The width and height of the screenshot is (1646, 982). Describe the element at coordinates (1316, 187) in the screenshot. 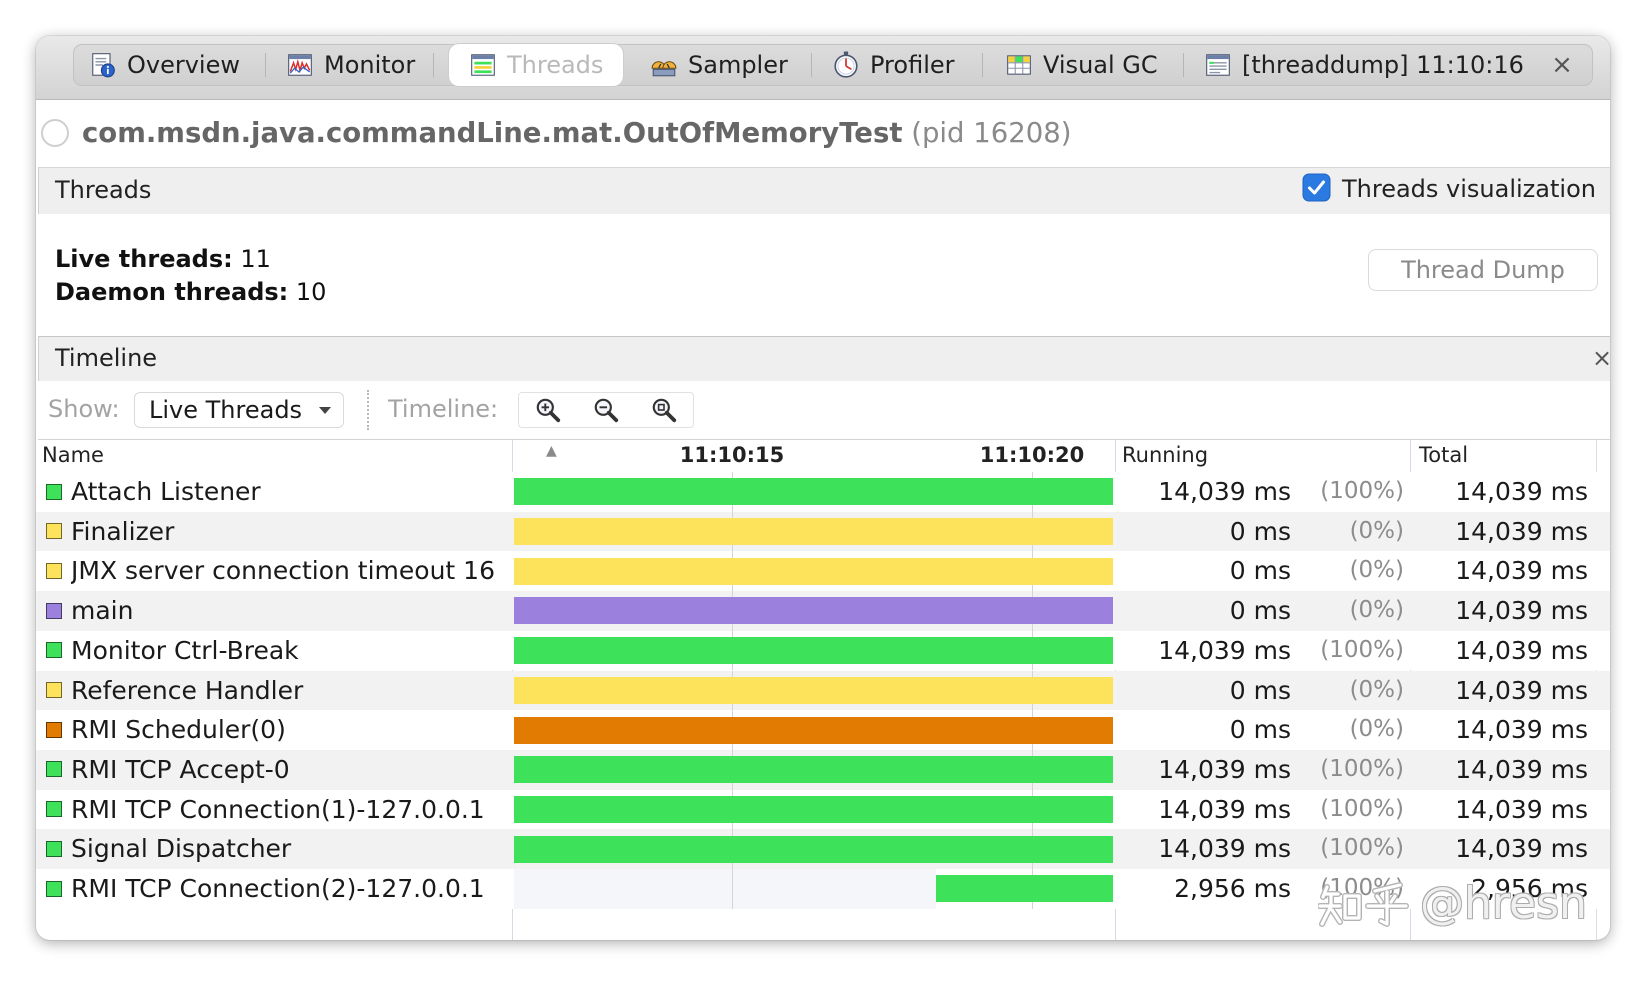

I see `threads-visualization-checkbox` at that location.